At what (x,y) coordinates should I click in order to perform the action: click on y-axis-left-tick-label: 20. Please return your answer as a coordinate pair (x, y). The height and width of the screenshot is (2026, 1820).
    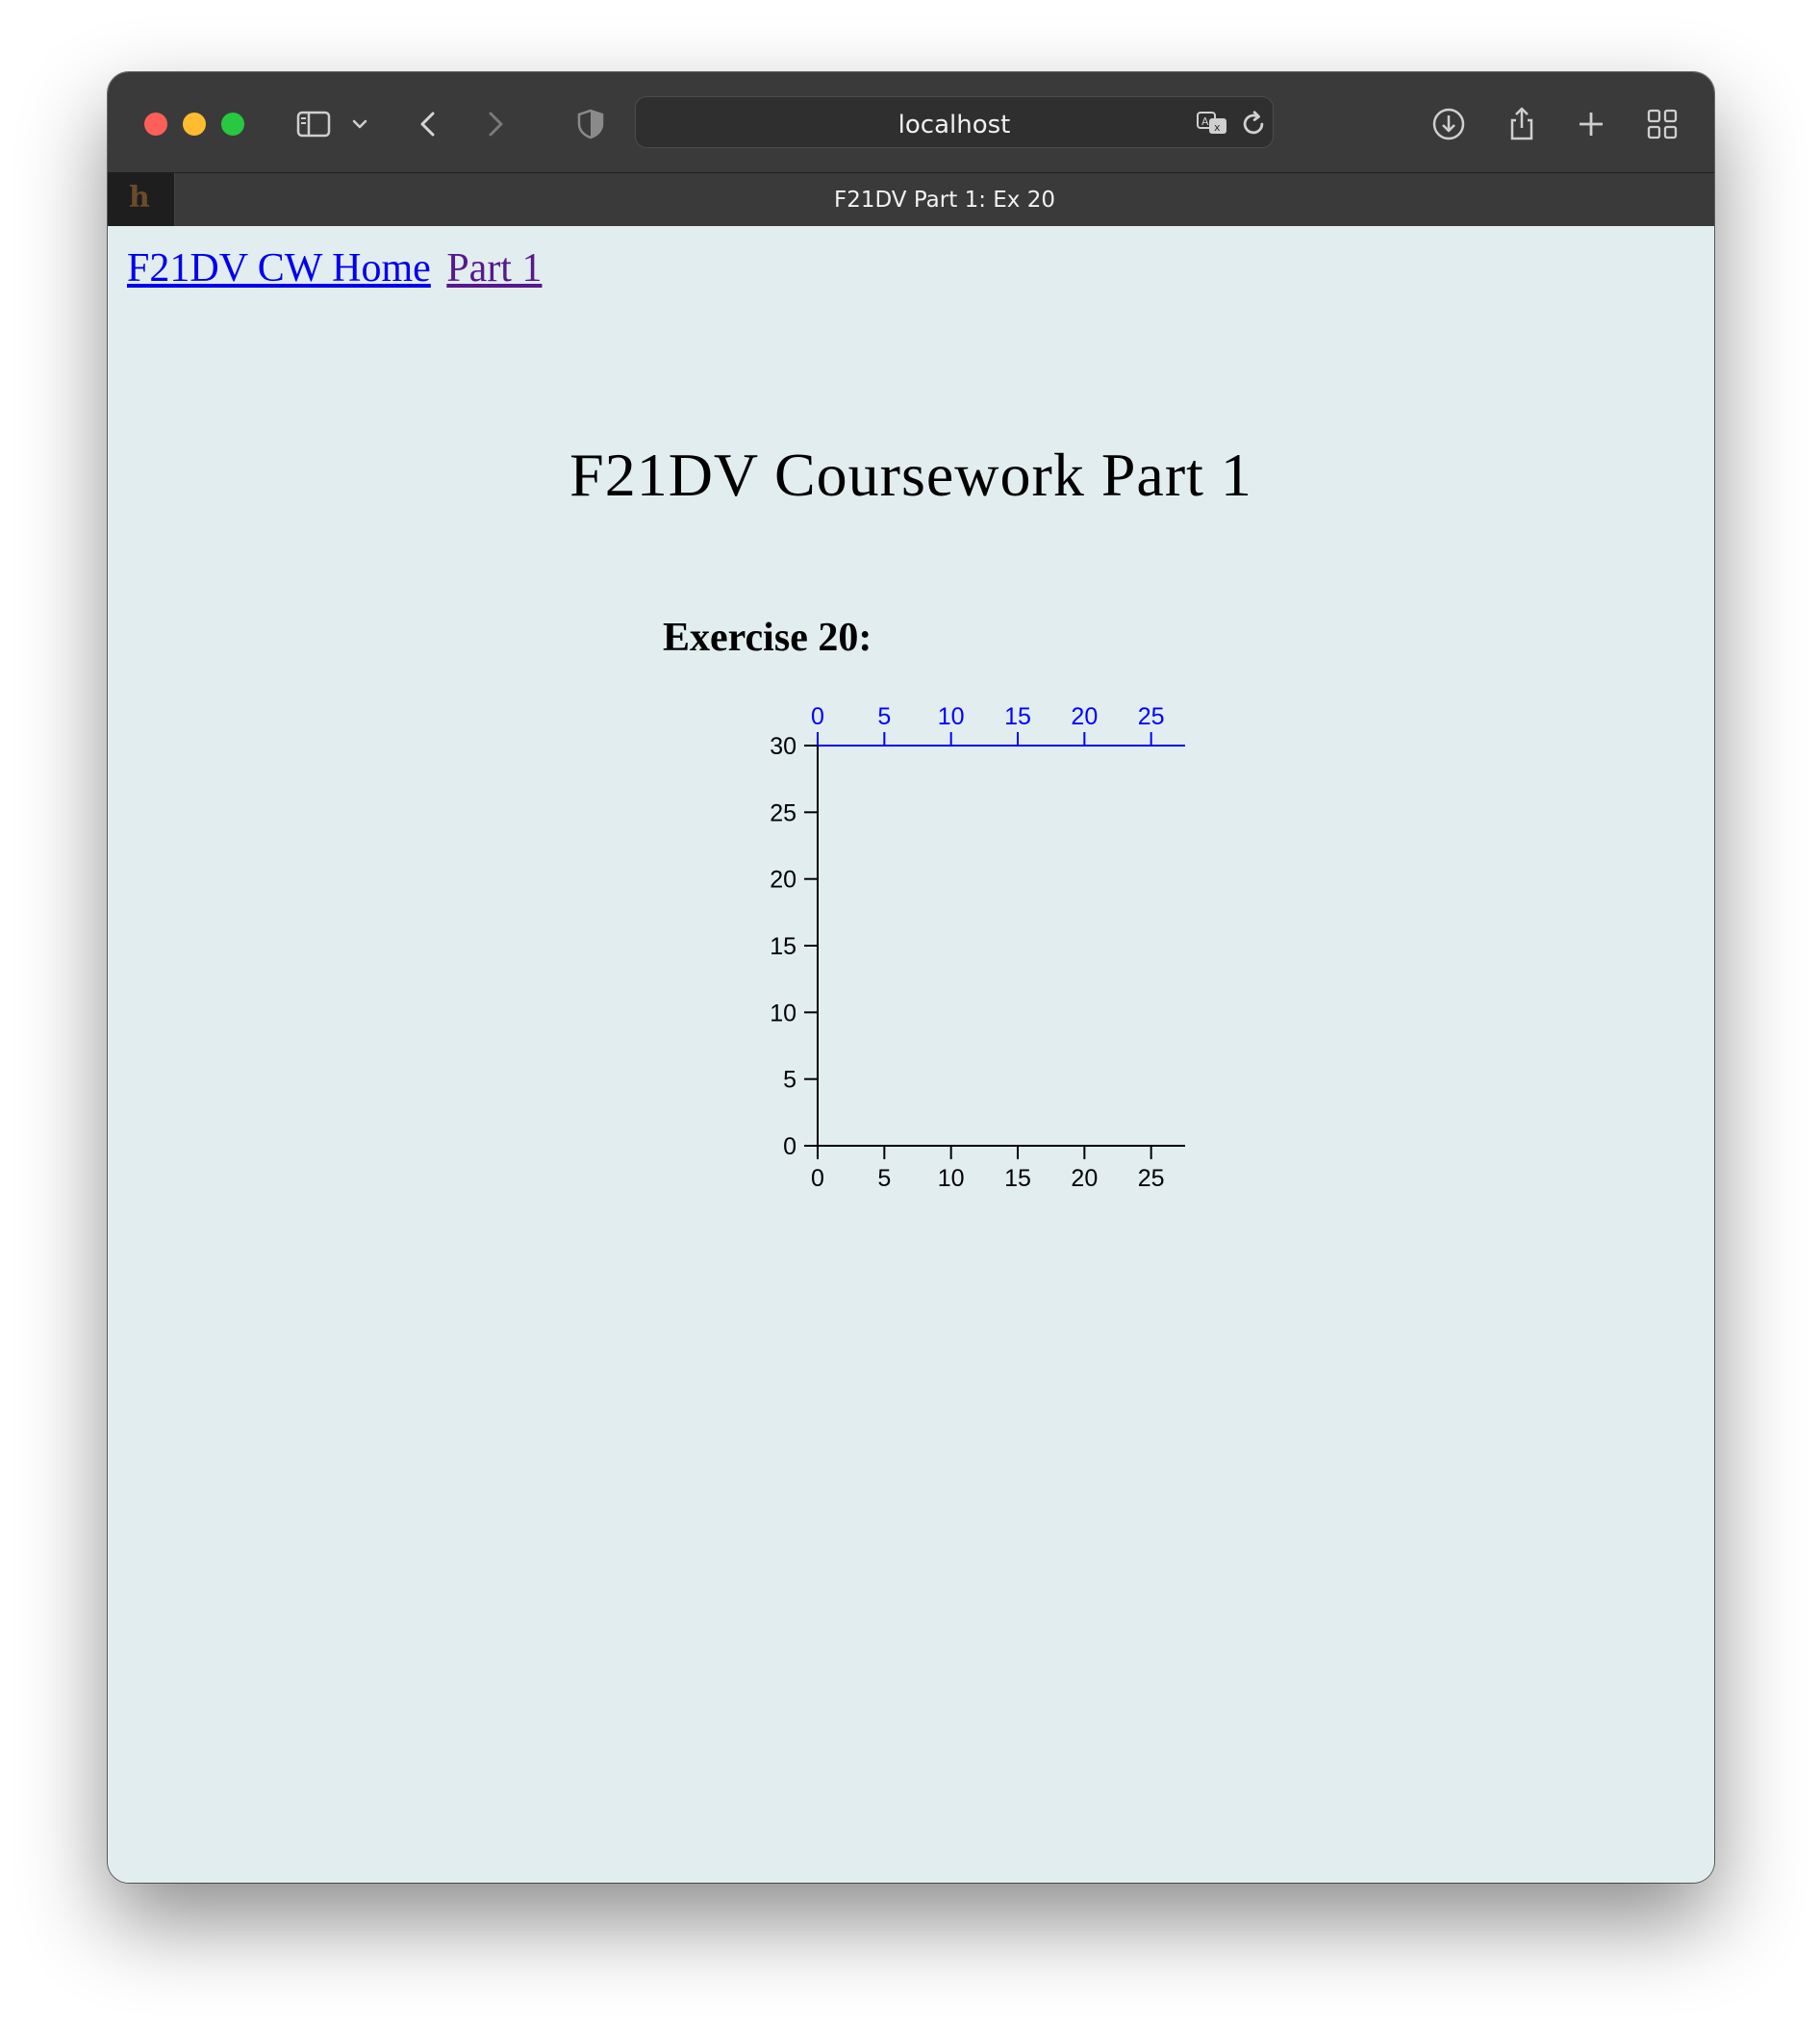
    Looking at the image, I should click on (783, 880).